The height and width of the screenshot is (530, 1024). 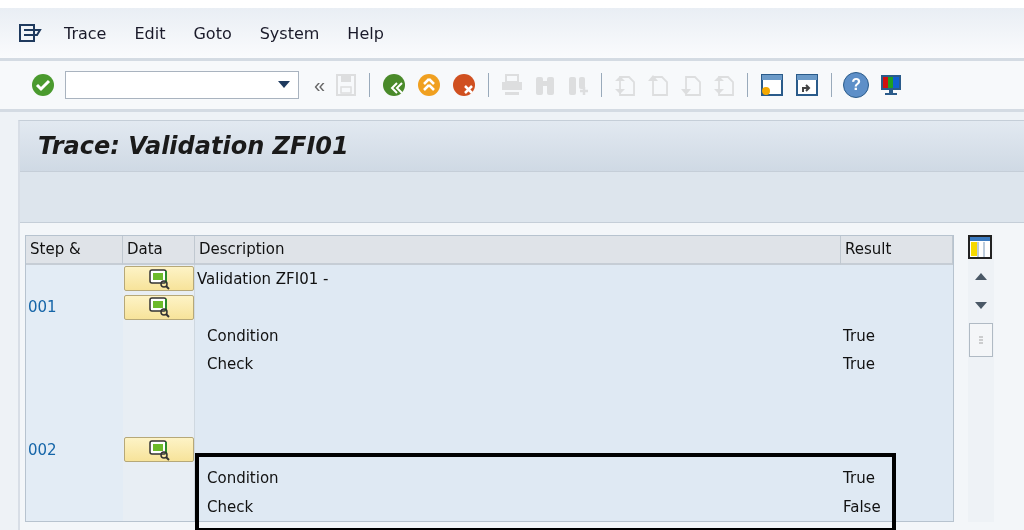 I want to click on up-circle-icon, so click(x=429, y=85).